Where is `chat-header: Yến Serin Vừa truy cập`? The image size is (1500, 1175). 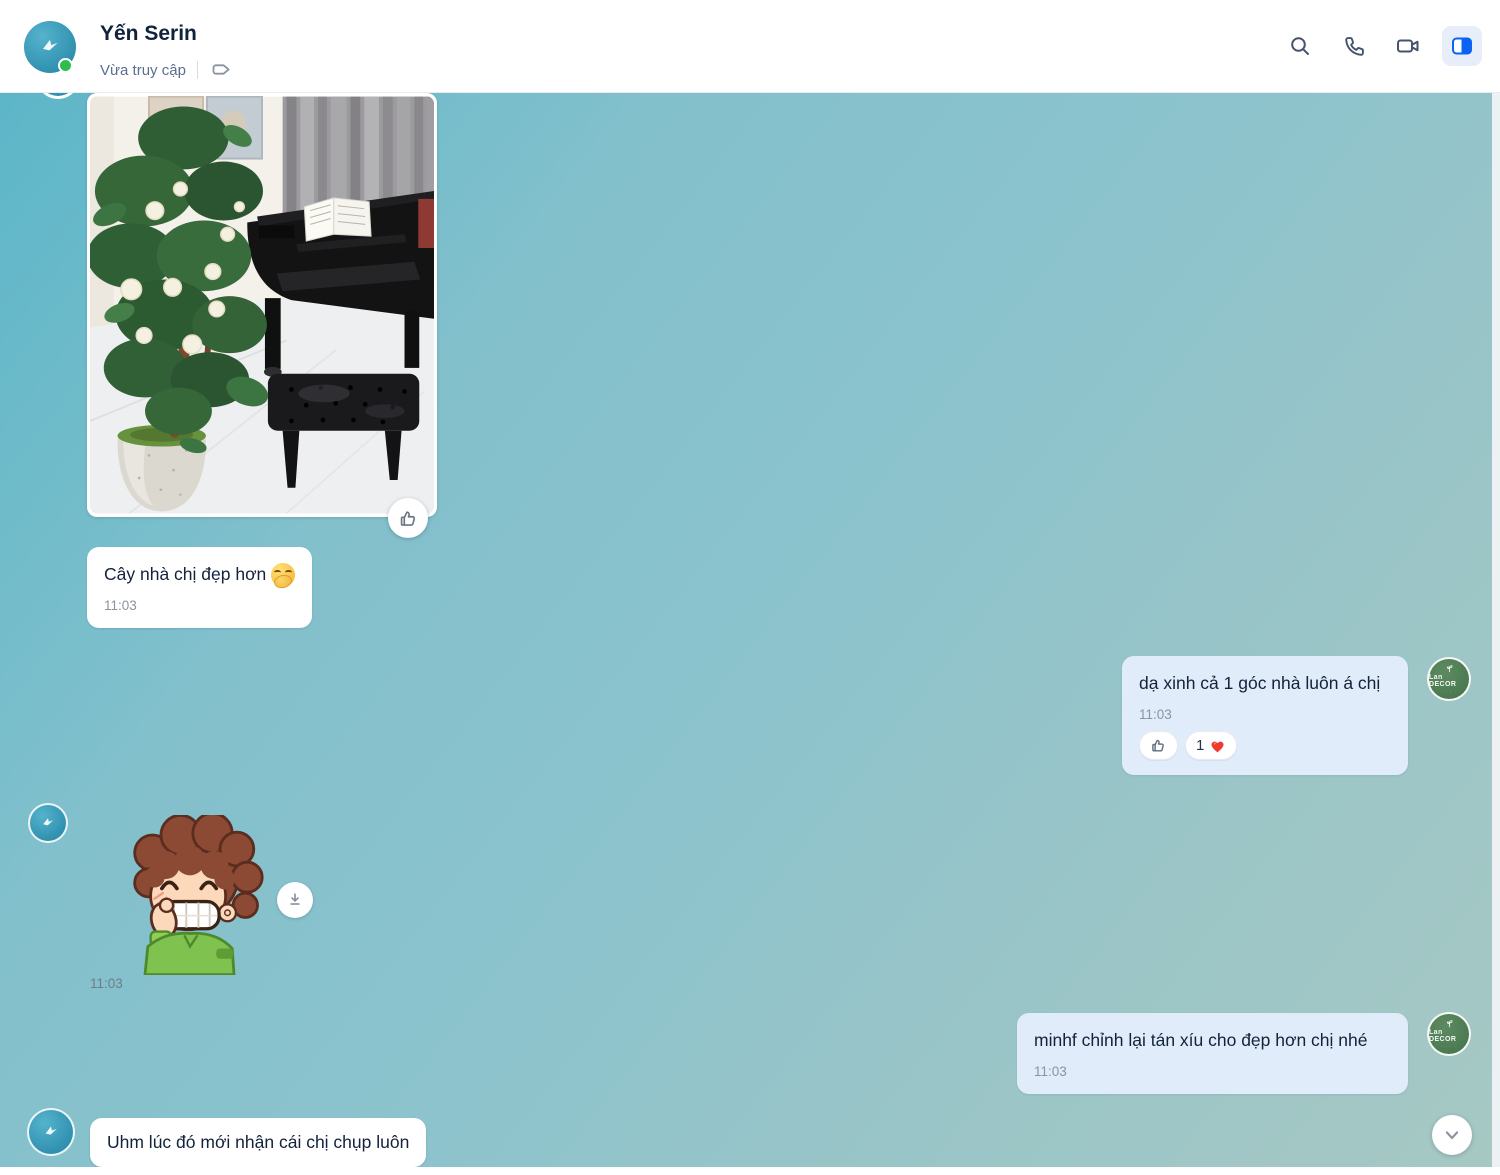
chat-header: Yến Serin Vừa truy cập is located at coordinates (750, 46).